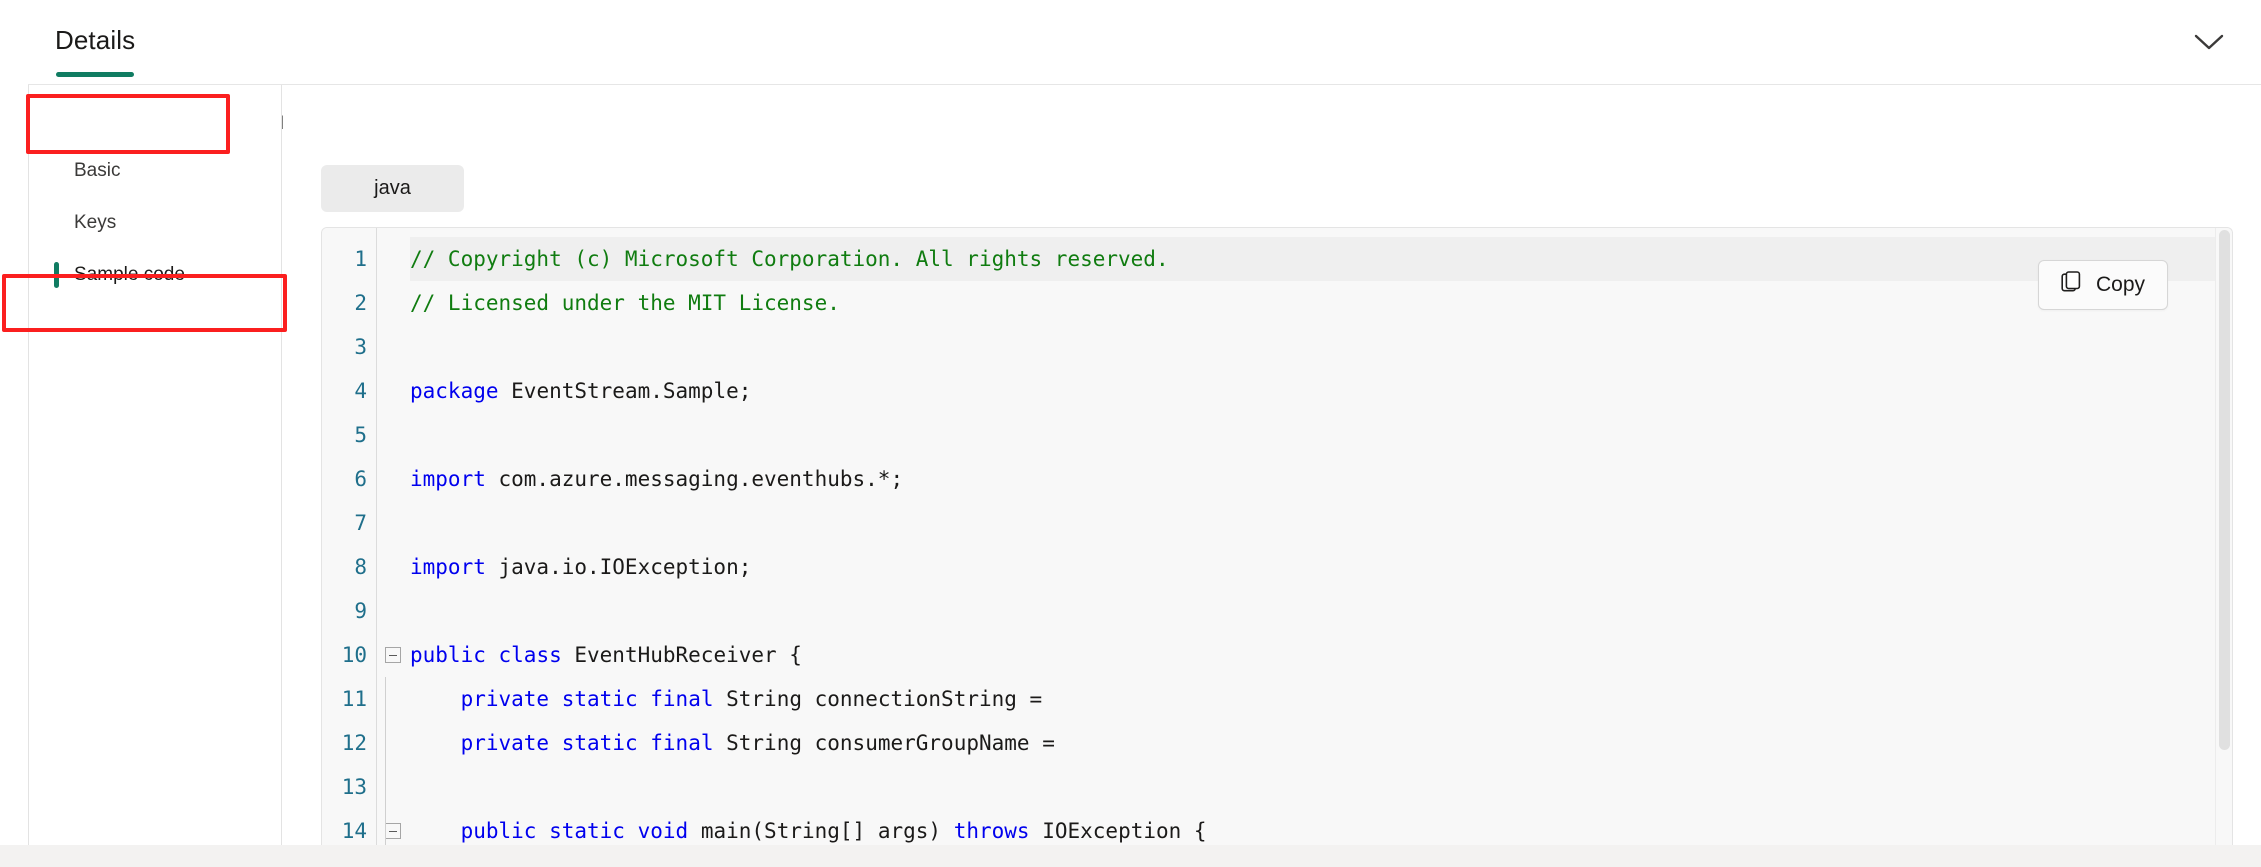  I want to click on code-token: String consumerGroupName =, so click(884, 743).